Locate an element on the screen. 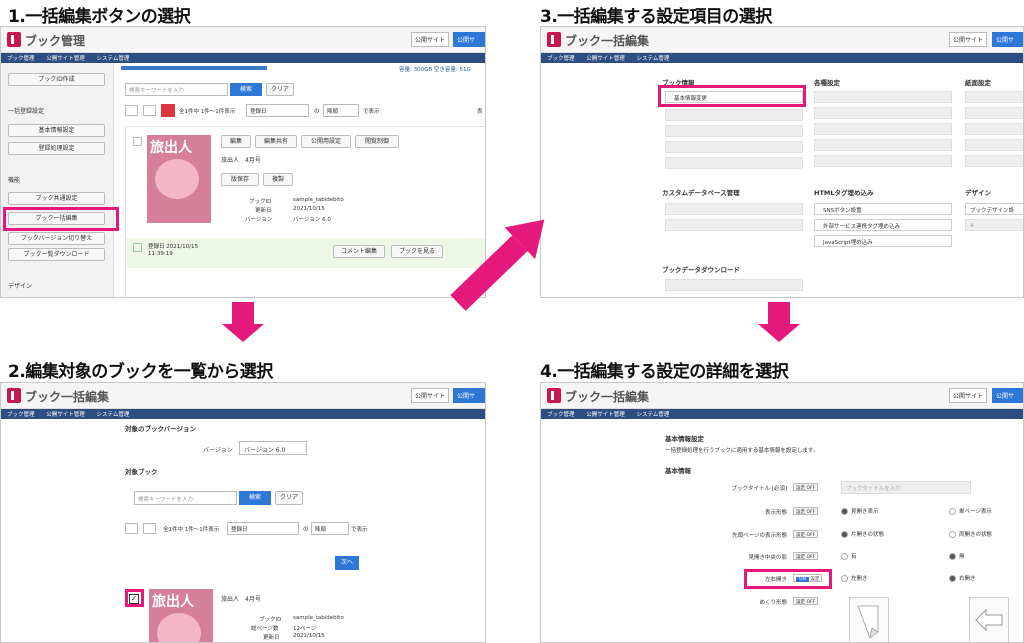 The height and width of the screenshot is (643, 1024). app-title: ブック管理 is located at coordinates (55, 41).